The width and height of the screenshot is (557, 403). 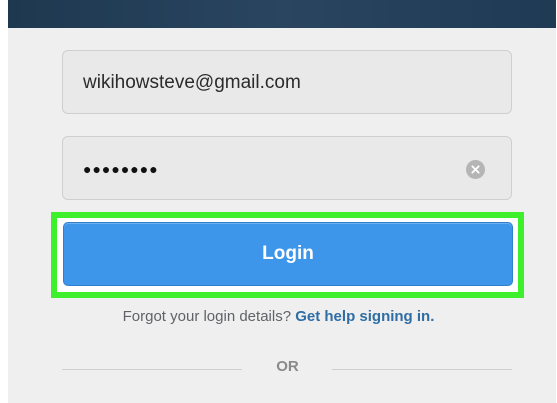 I want to click on clear-x-icon, so click(x=475, y=169).